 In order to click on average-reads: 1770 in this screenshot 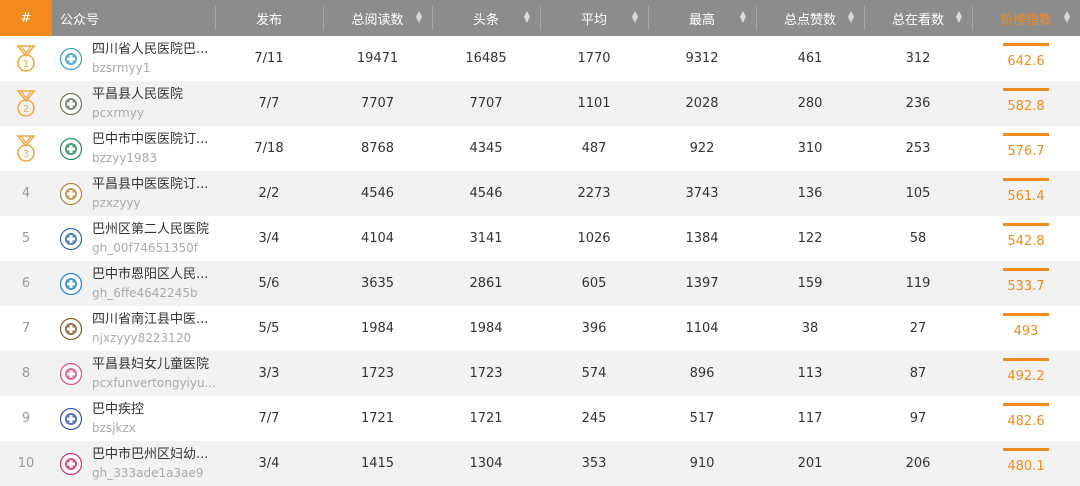, I will do `click(594, 58)`.